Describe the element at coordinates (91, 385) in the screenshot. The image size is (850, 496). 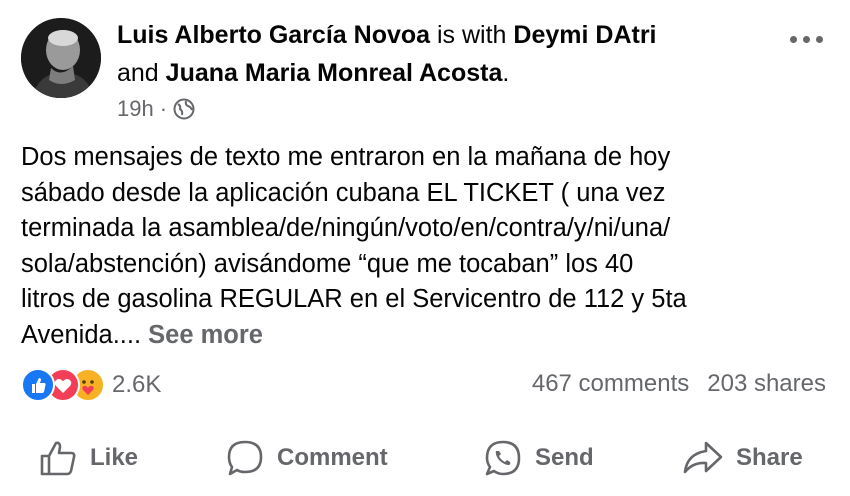
I see `reactions-summary: 2.6K` at that location.